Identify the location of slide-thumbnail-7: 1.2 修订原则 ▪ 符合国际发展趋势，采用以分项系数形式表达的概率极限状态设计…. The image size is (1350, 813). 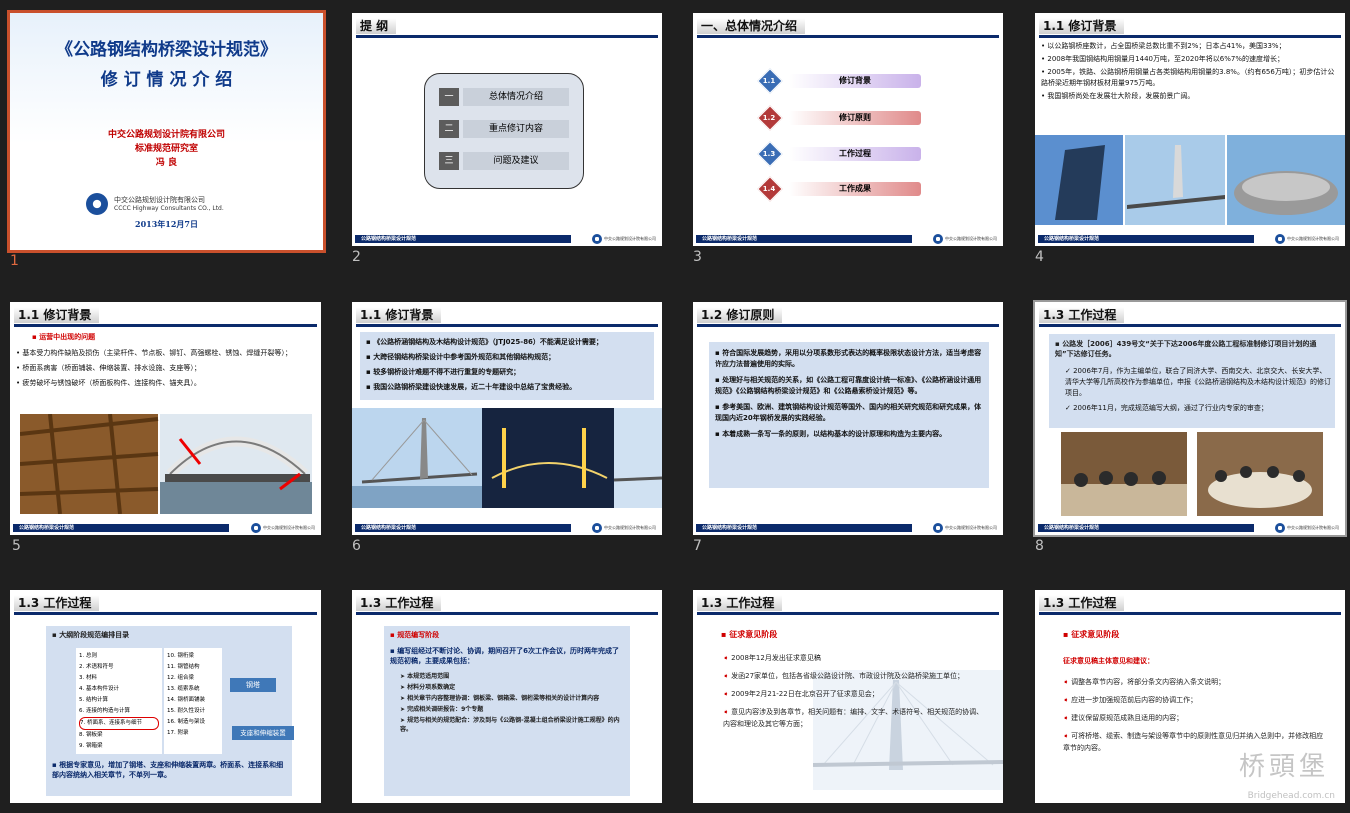
(848, 428).